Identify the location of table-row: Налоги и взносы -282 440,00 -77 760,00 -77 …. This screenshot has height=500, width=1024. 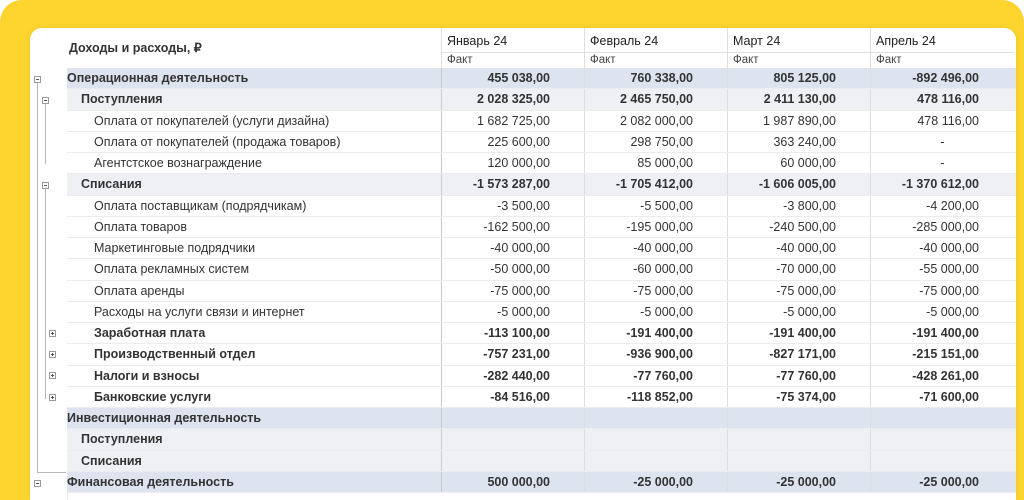
(541, 376).